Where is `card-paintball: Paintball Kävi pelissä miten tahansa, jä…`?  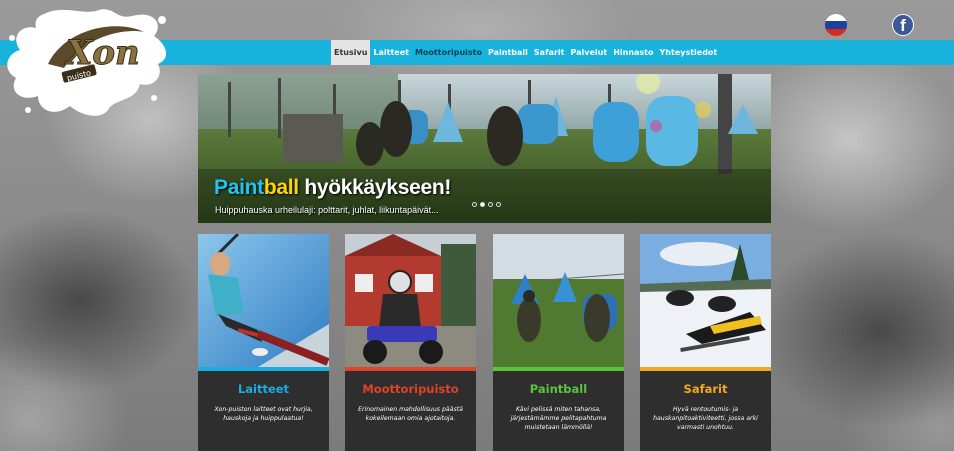 card-paintball: Paintball Kävi pelissä miten tahansa, jä… is located at coordinates (558, 342).